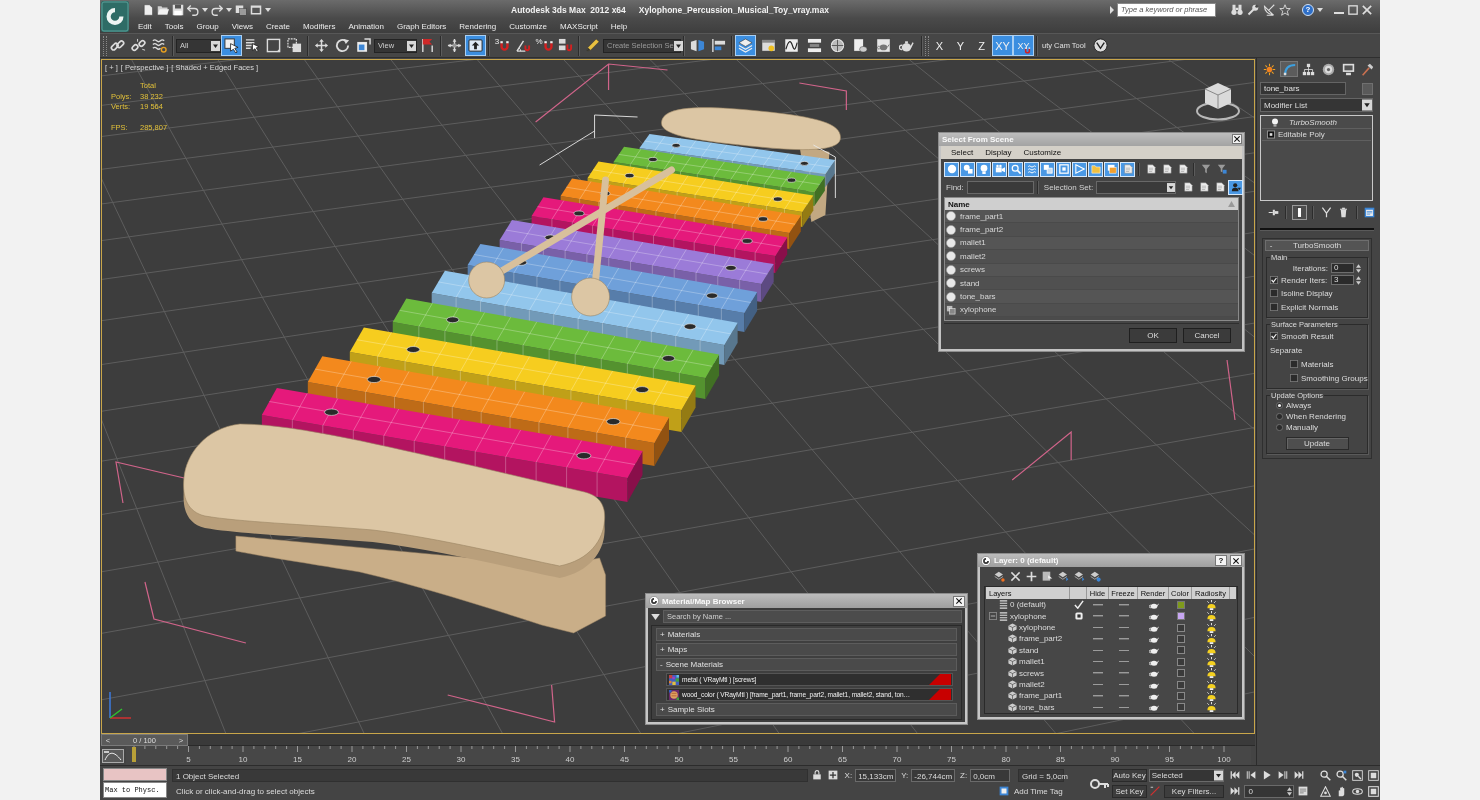 This screenshot has width=1480, height=800. What do you see at coordinates (1373, 775) in the screenshot?
I see `zoom-extents-all-button` at bounding box center [1373, 775].